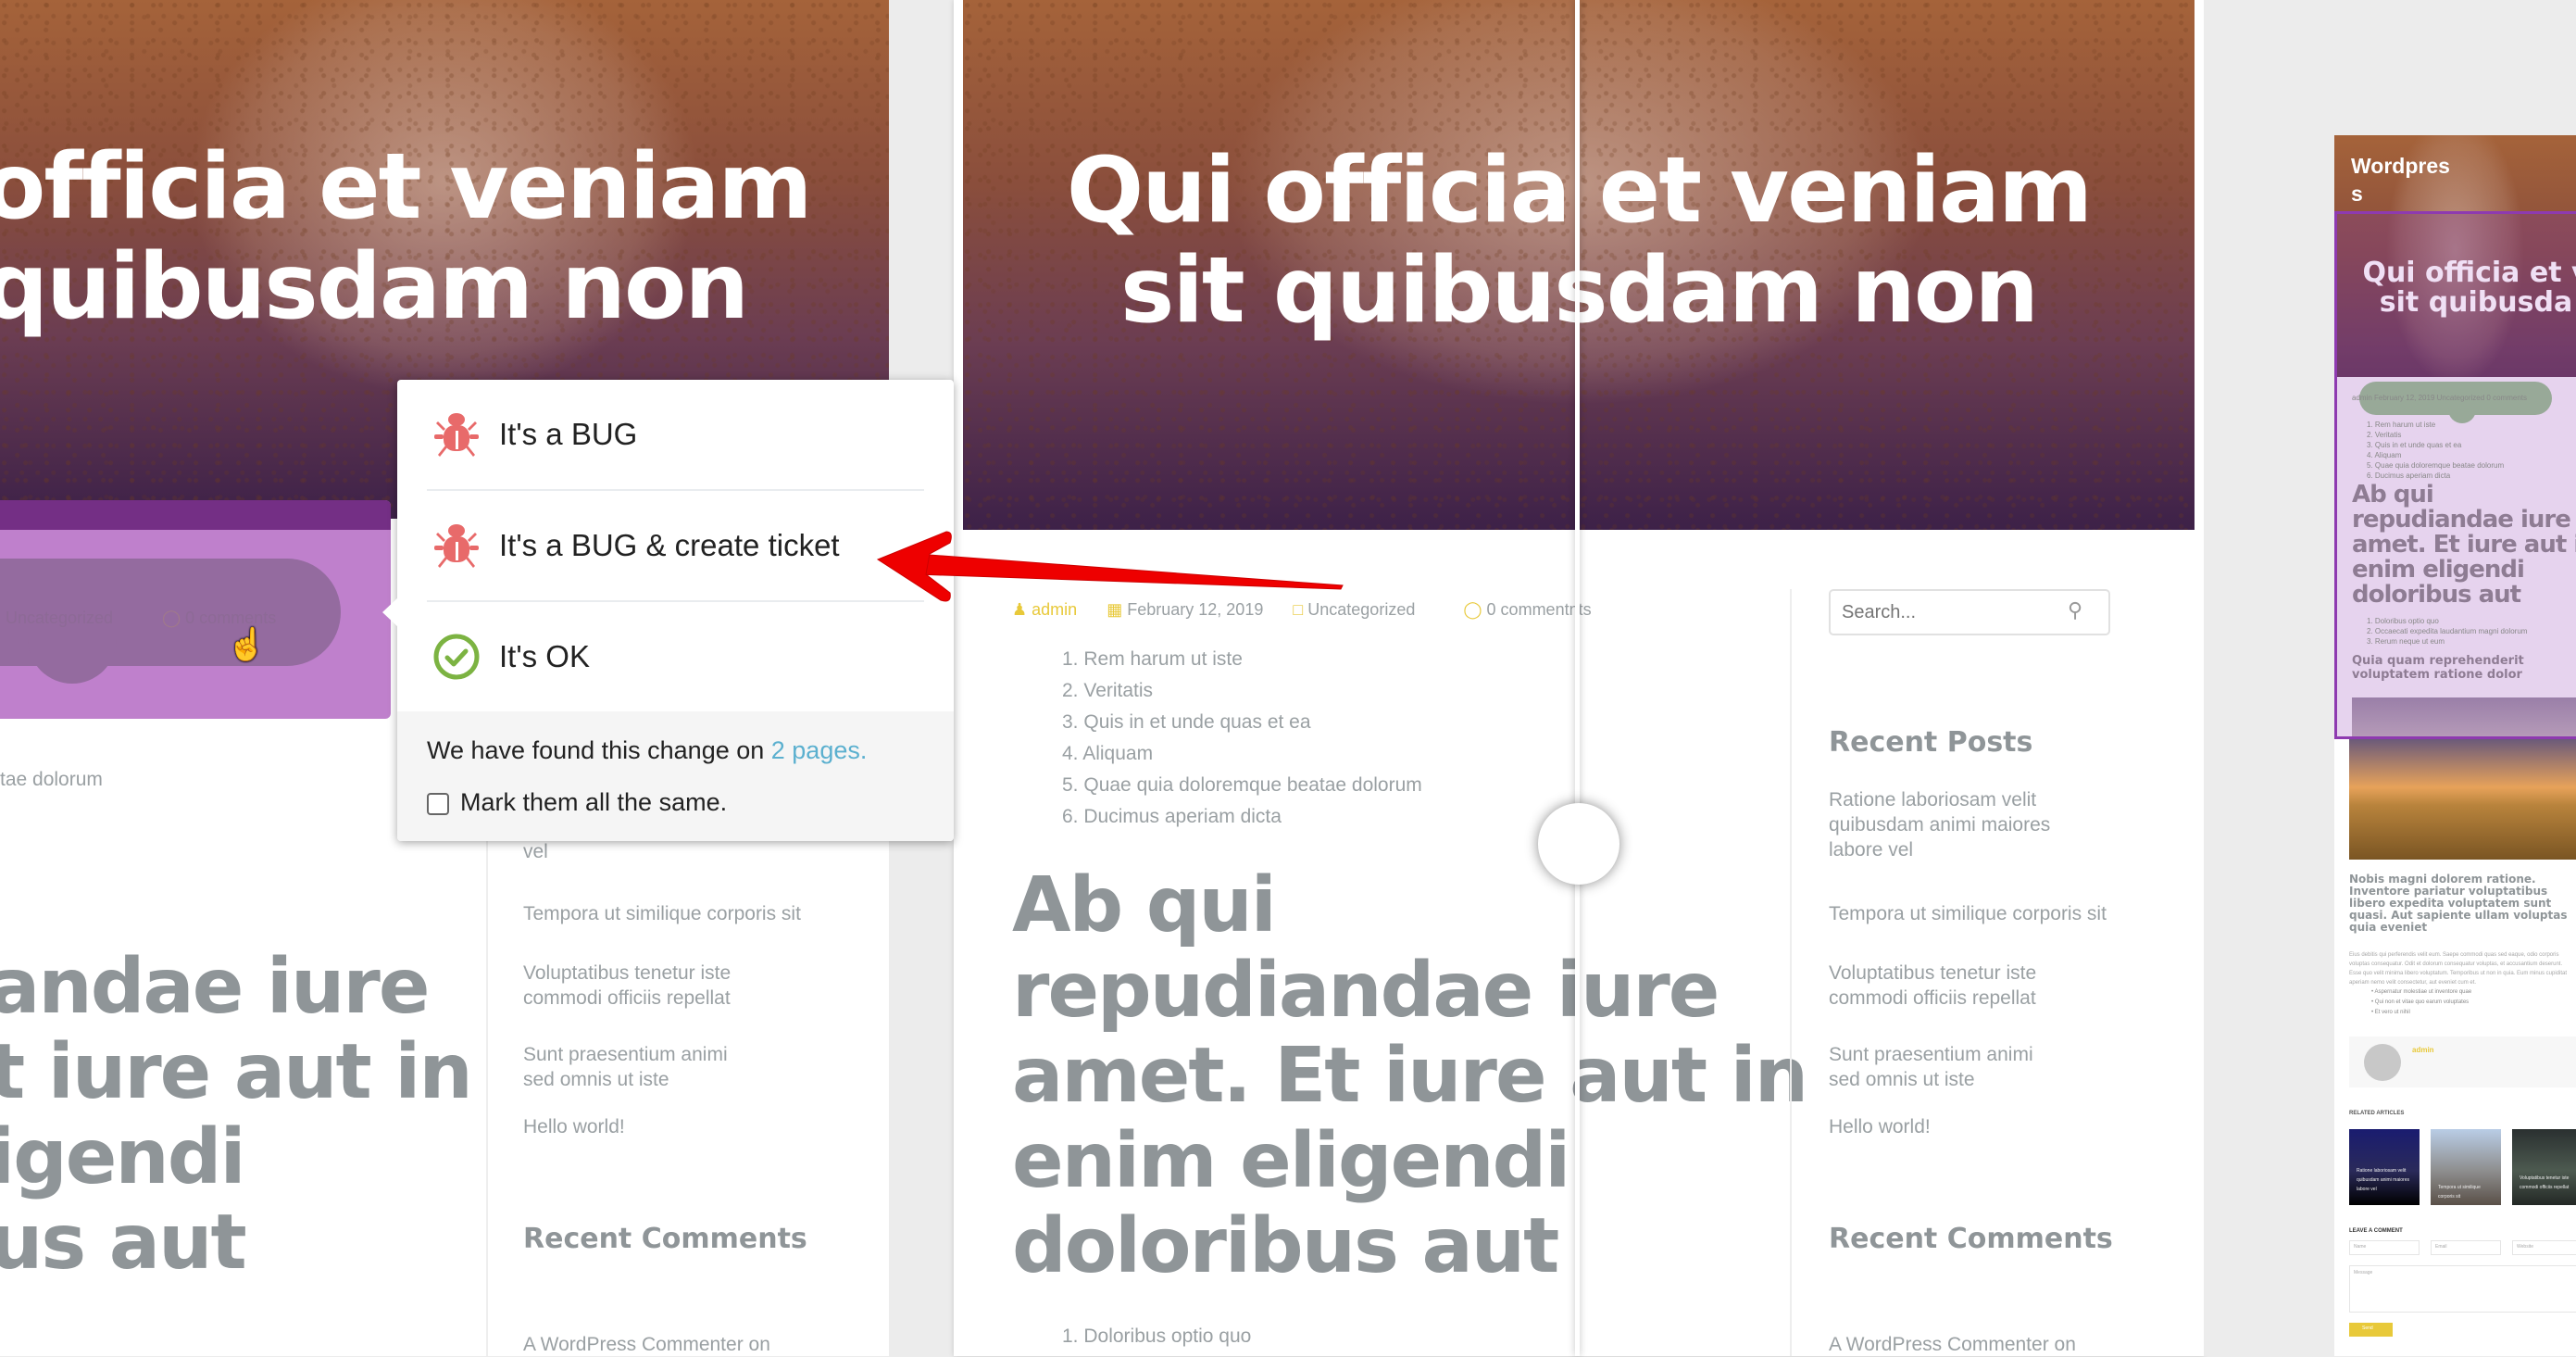 This screenshot has width=2576, height=1357. I want to click on mark-ok-option: It's OK, so click(676, 656).